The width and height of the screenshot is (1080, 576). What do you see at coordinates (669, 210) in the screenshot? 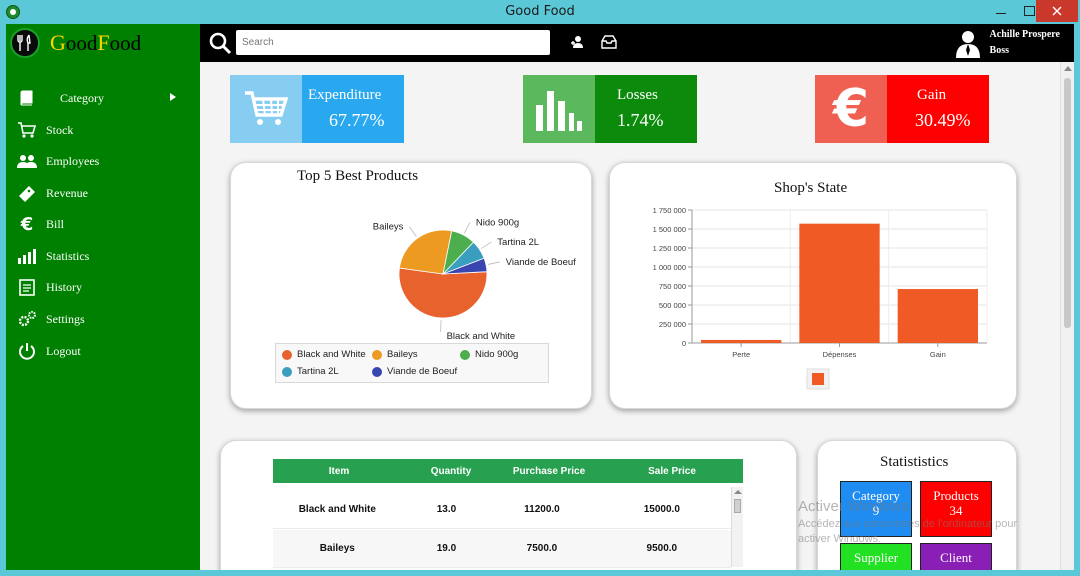
I see `y-tick-label: 1 750 000` at bounding box center [669, 210].